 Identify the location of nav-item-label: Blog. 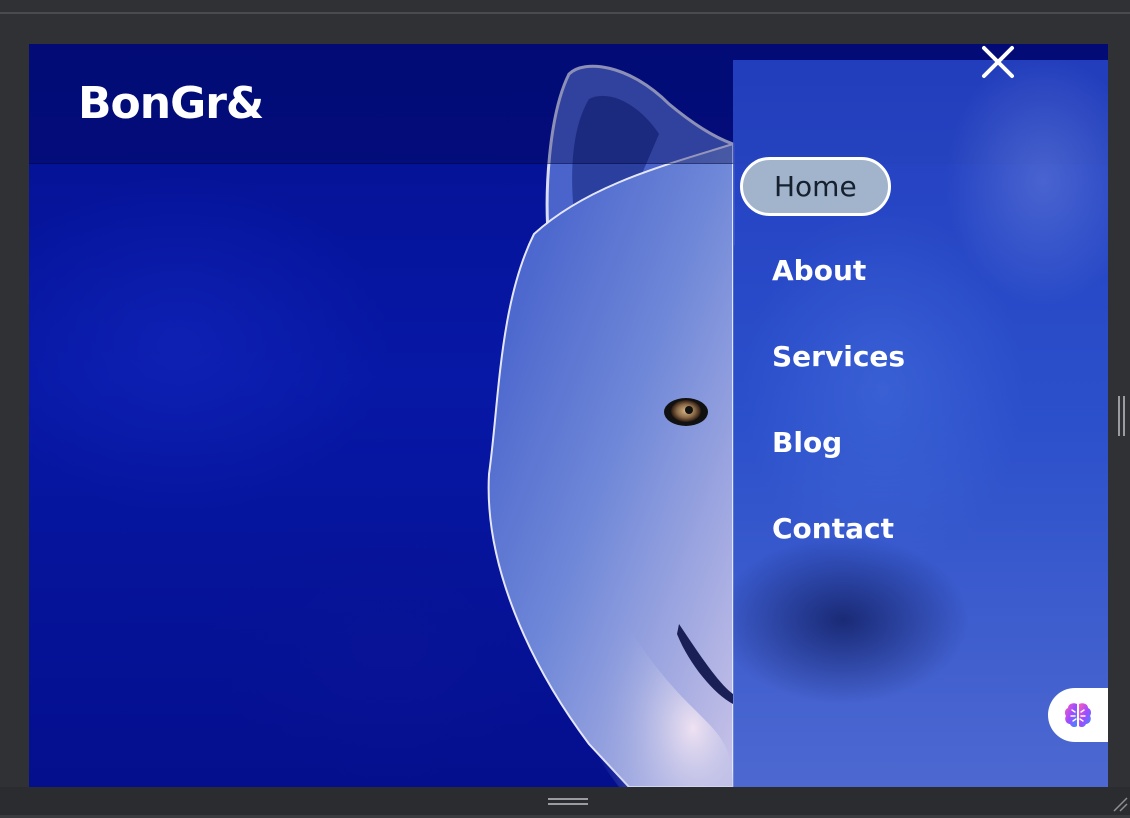
(807, 442).